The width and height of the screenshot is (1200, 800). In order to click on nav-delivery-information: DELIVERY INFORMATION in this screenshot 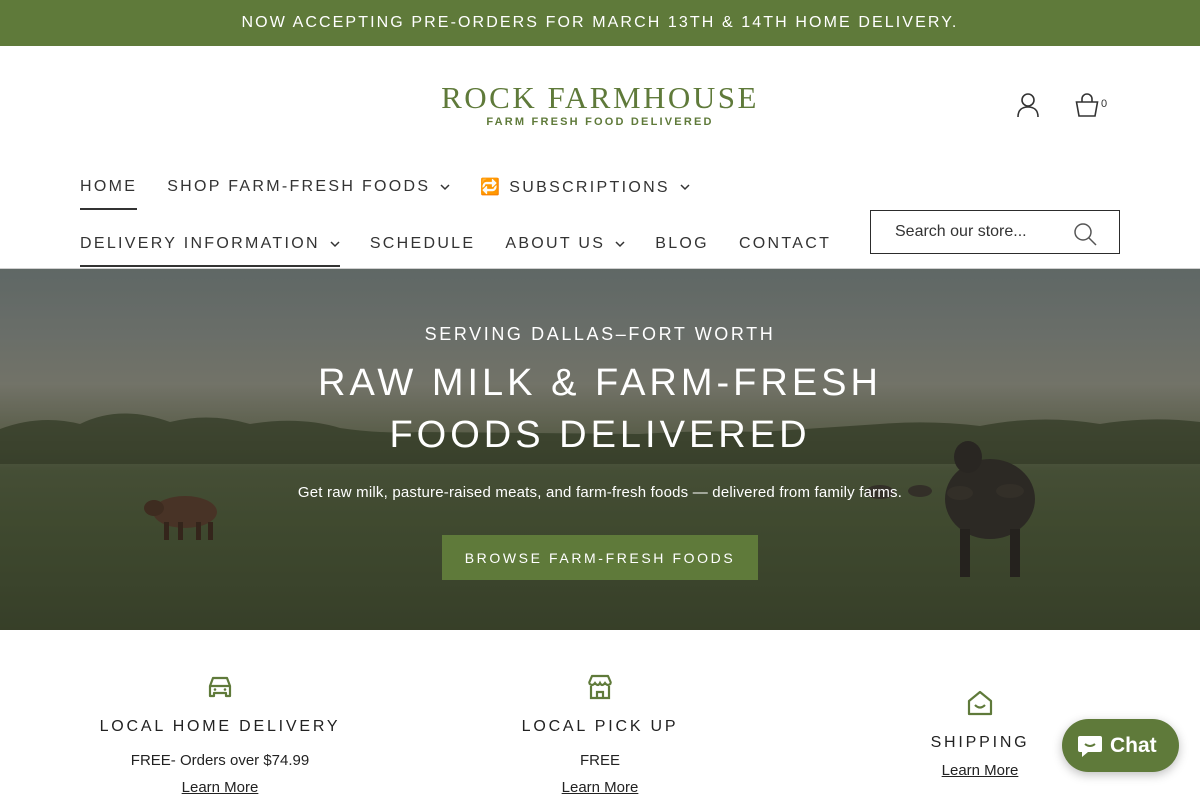, I will do `click(210, 244)`.